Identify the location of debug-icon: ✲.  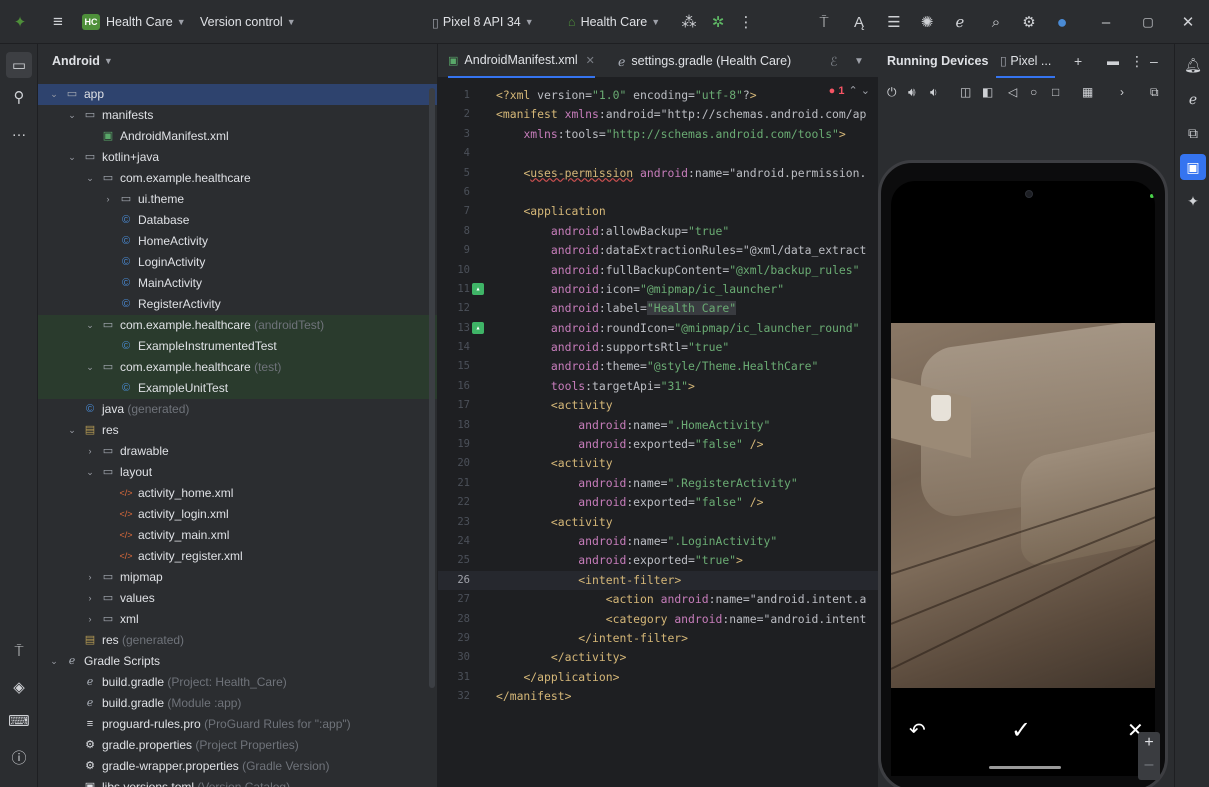
(718, 22).